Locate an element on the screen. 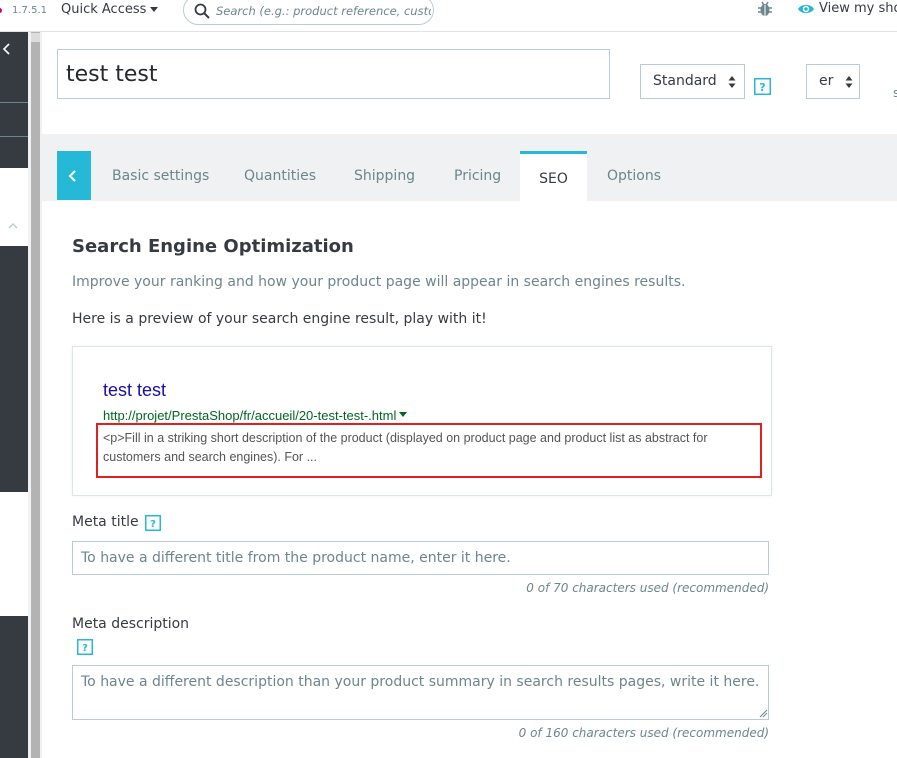  sidebar-scrollbar is located at coordinates (35, 395).